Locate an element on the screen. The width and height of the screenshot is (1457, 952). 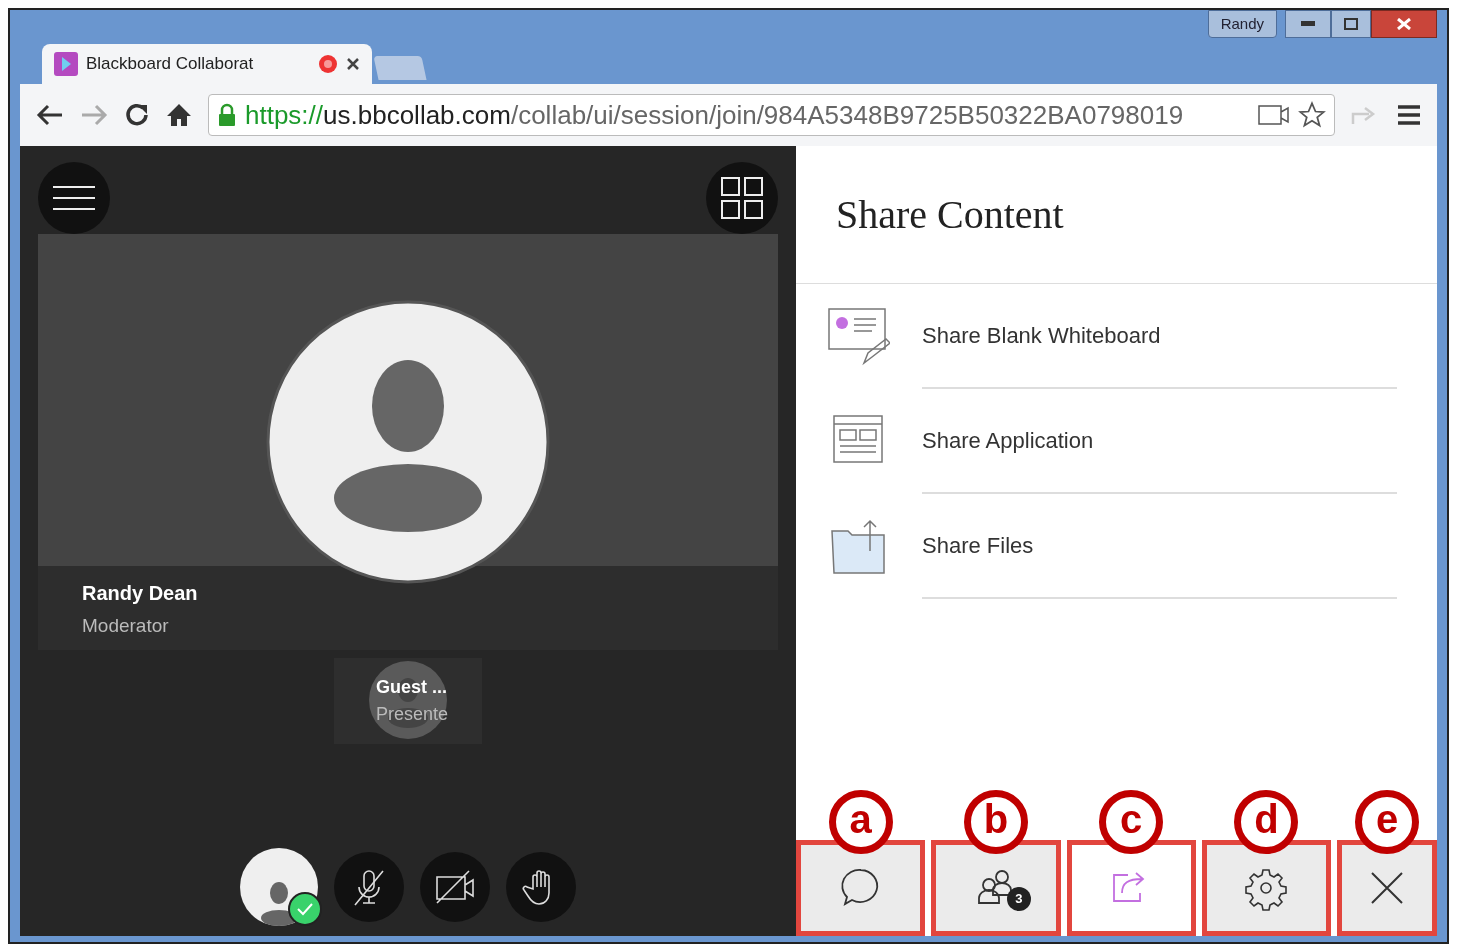
presenter-name: Randy Dean is located at coordinates (140, 593).